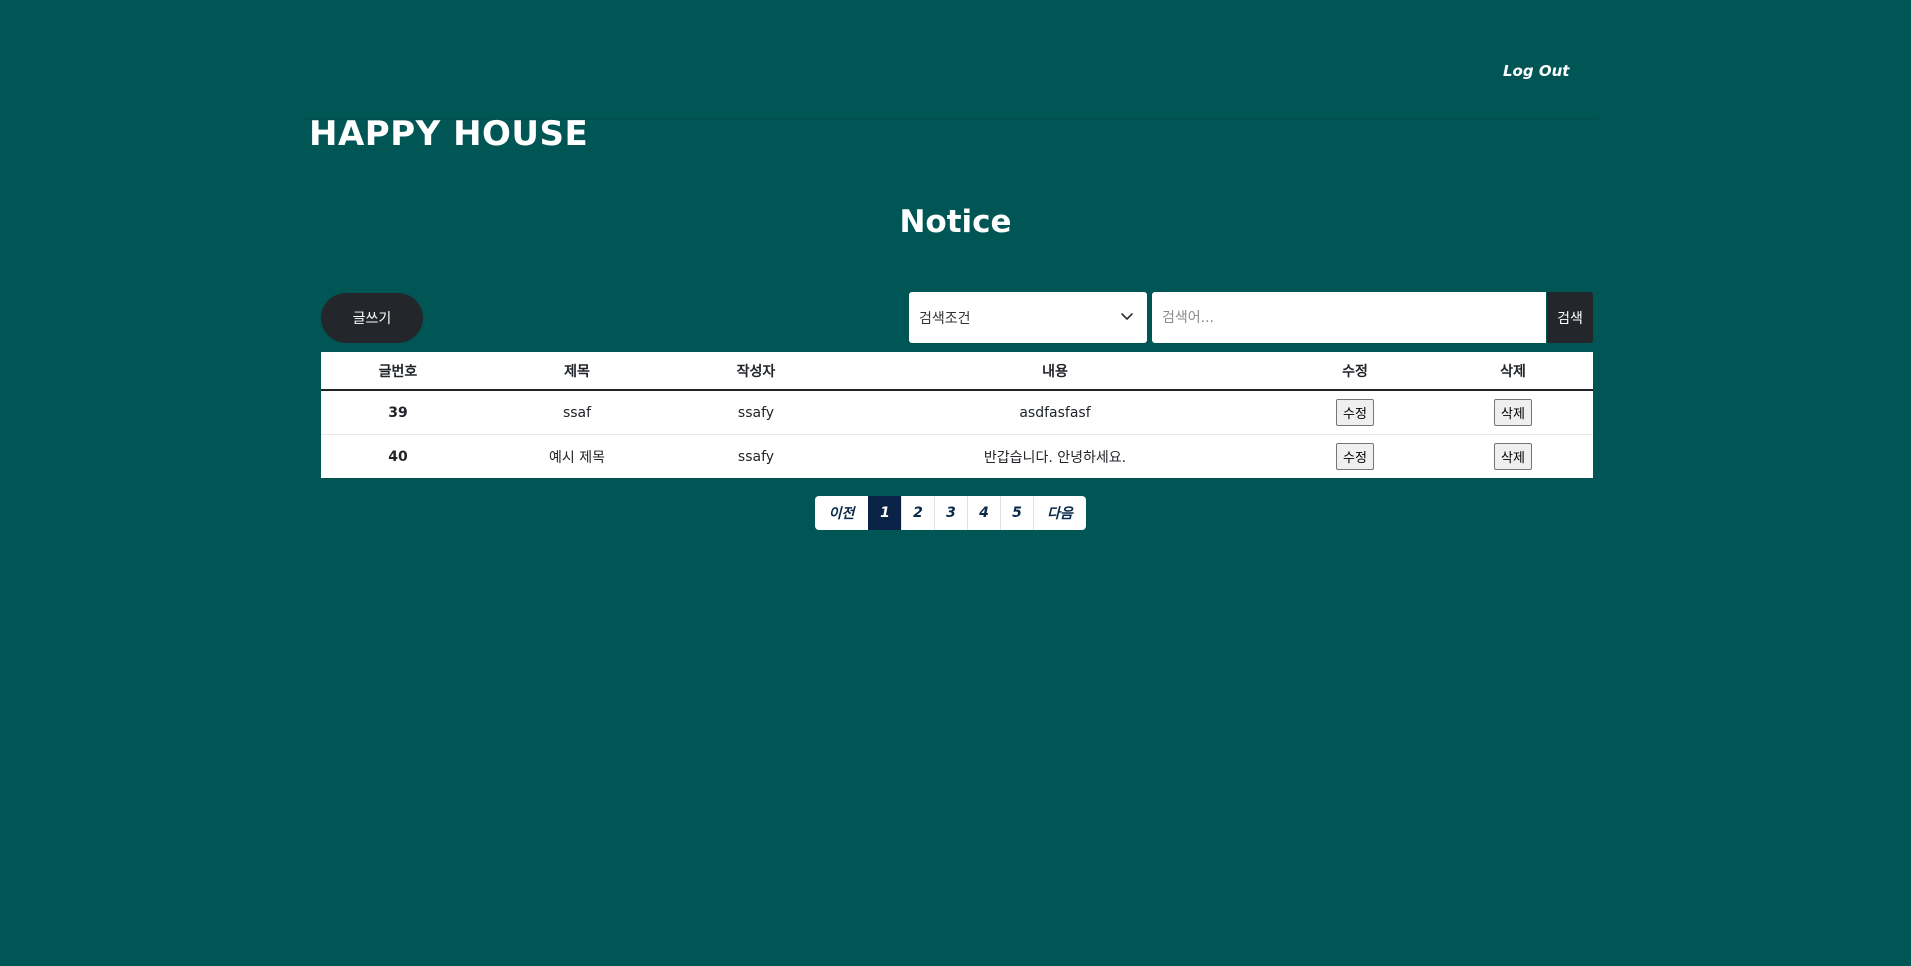 The width and height of the screenshot is (1911, 966). What do you see at coordinates (917, 513) in the screenshot?
I see `pagination-page-2: 2` at bounding box center [917, 513].